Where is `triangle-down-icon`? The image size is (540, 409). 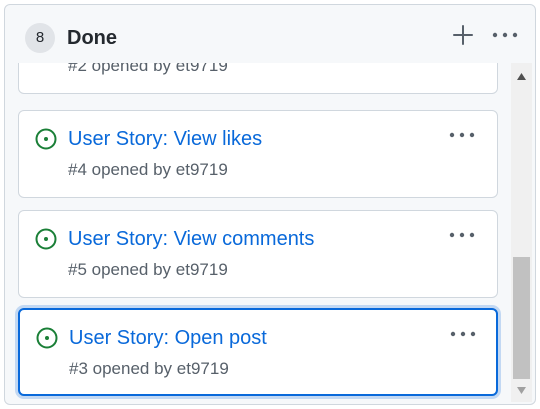
triangle-down-icon is located at coordinates (521, 390).